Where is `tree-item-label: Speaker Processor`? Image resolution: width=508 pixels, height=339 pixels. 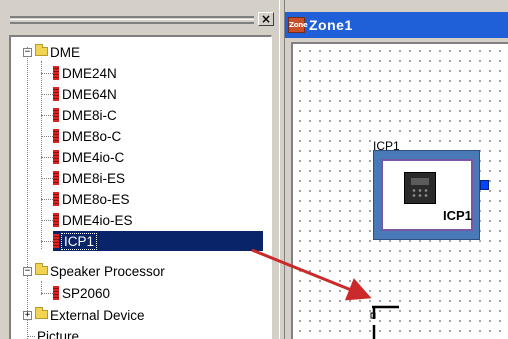
tree-item-label: Speaker Processor is located at coordinates (107, 271).